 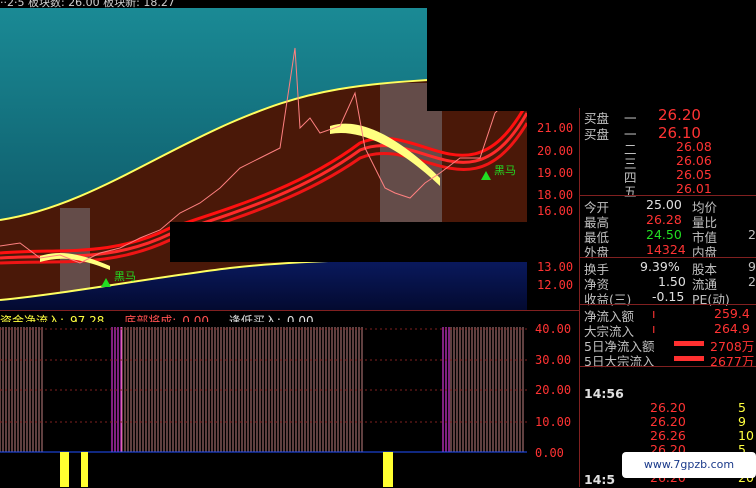 What do you see at coordinates (553, 422) in the screenshot?
I see `indicator-tick: 10.00` at bounding box center [553, 422].